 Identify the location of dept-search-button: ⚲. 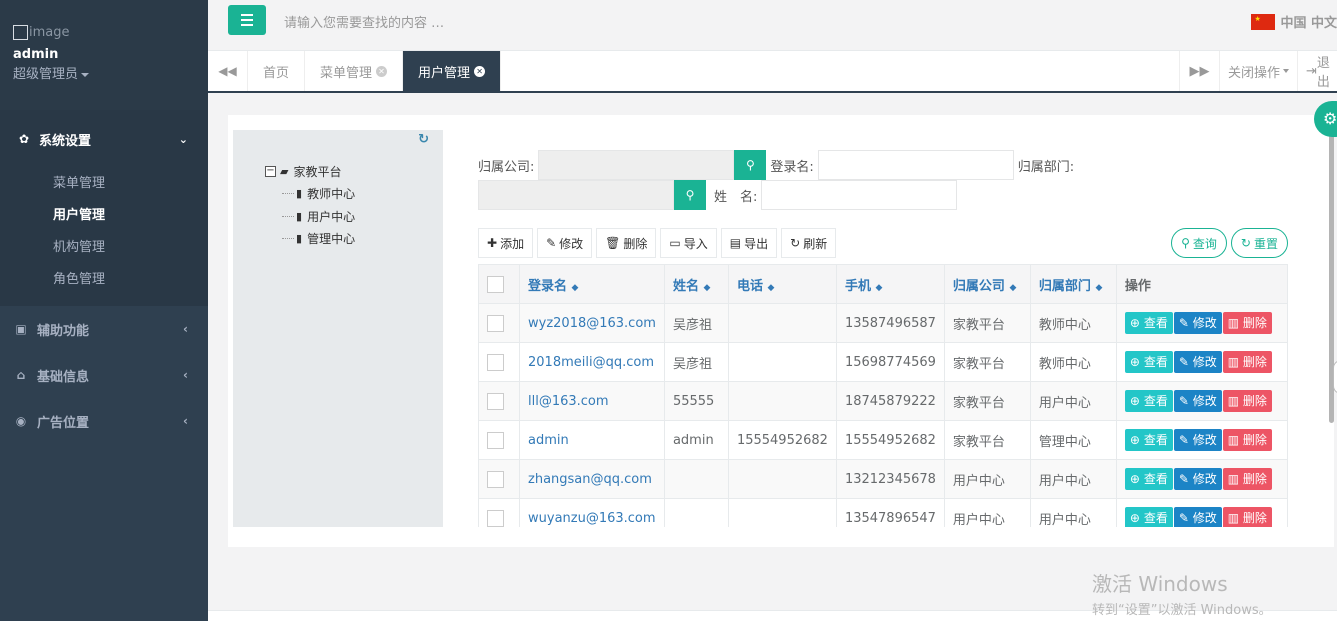
(690, 195).